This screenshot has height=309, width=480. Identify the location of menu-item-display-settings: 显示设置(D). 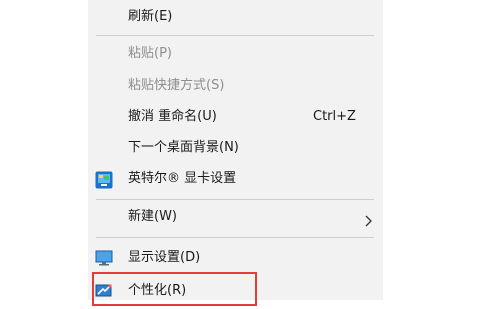
(235, 258).